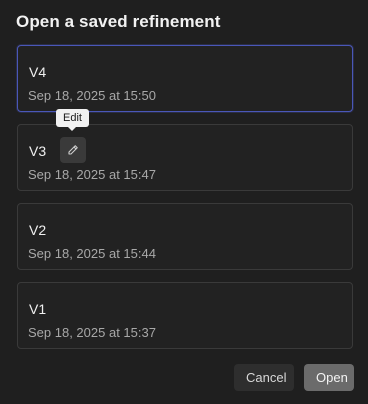 Image resolution: width=368 pixels, height=404 pixels. Describe the element at coordinates (72, 120) in the screenshot. I see `edit-tooltip: Edit` at that location.